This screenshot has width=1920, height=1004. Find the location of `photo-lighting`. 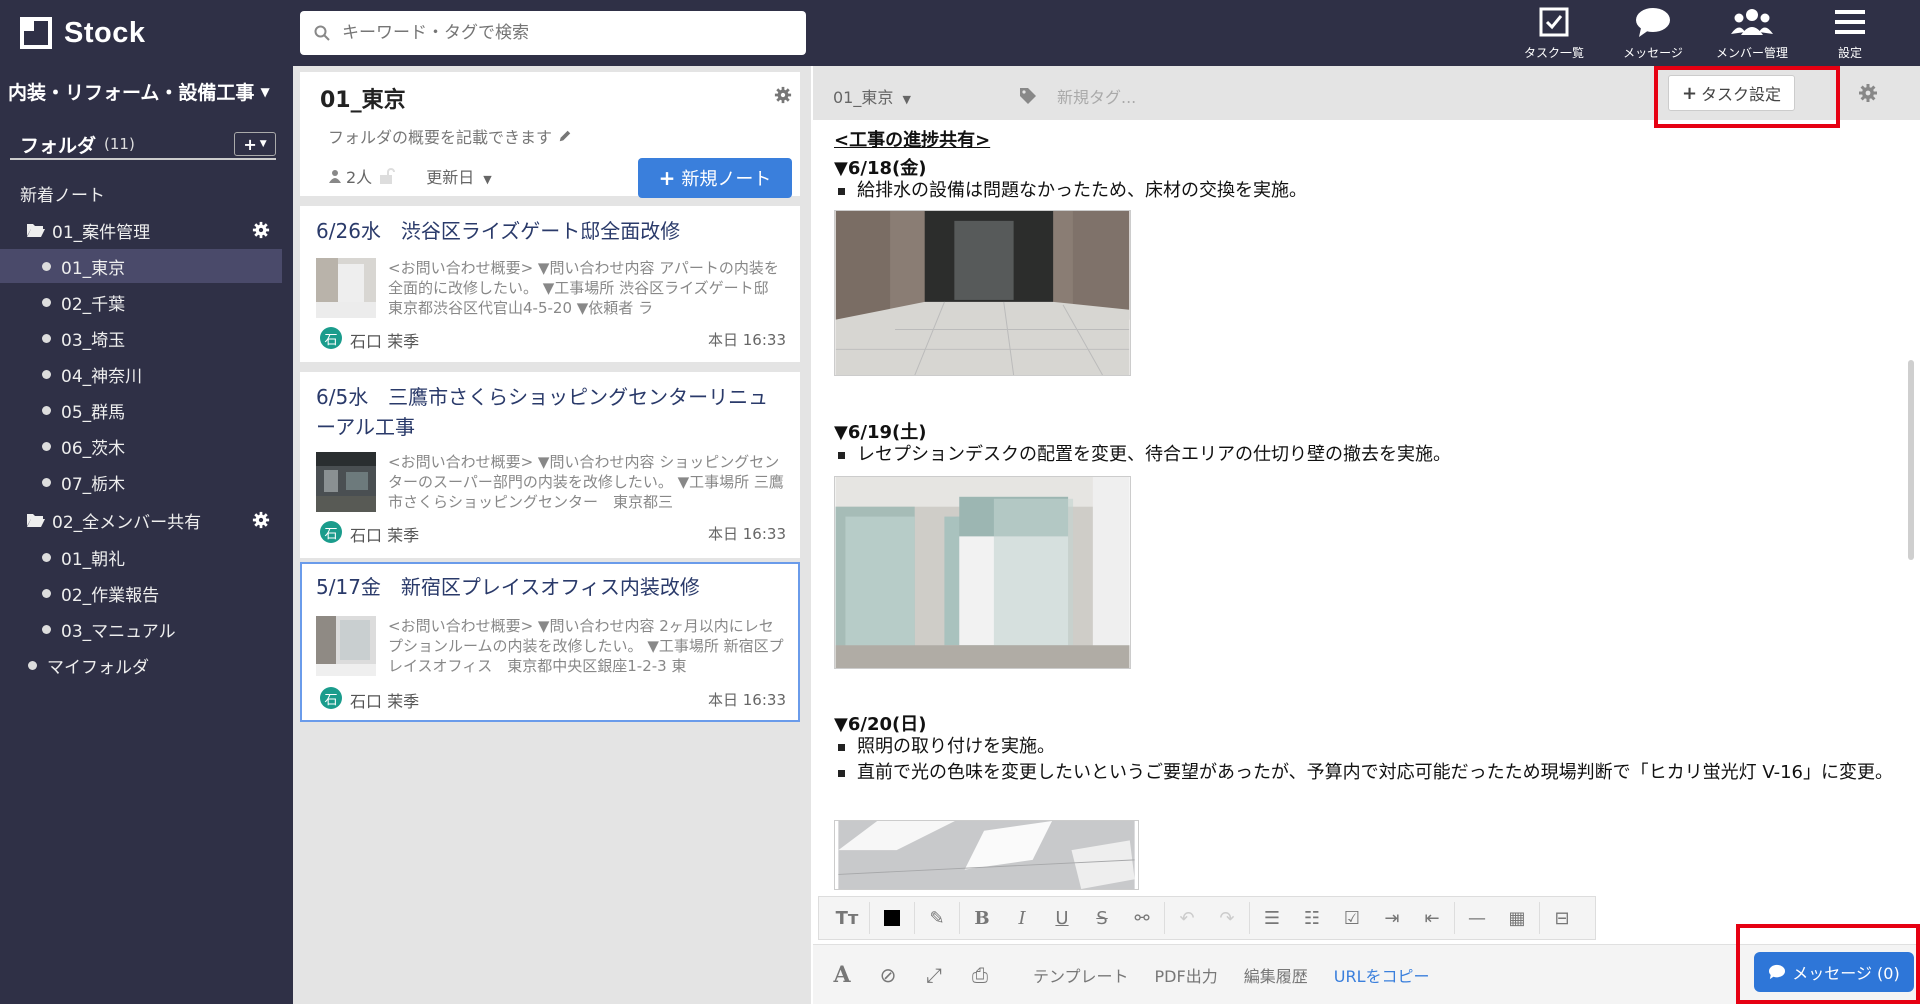

photo-lighting is located at coordinates (986, 855).